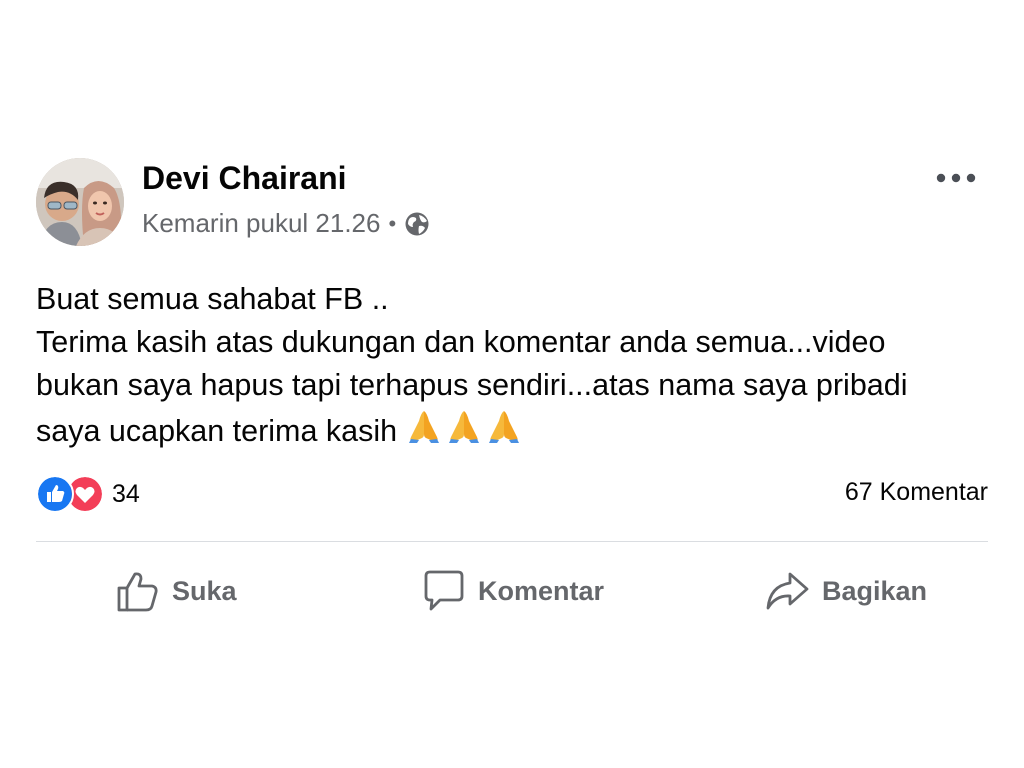 The image size is (1024, 768). I want to click on author-avatar, so click(80, 202).